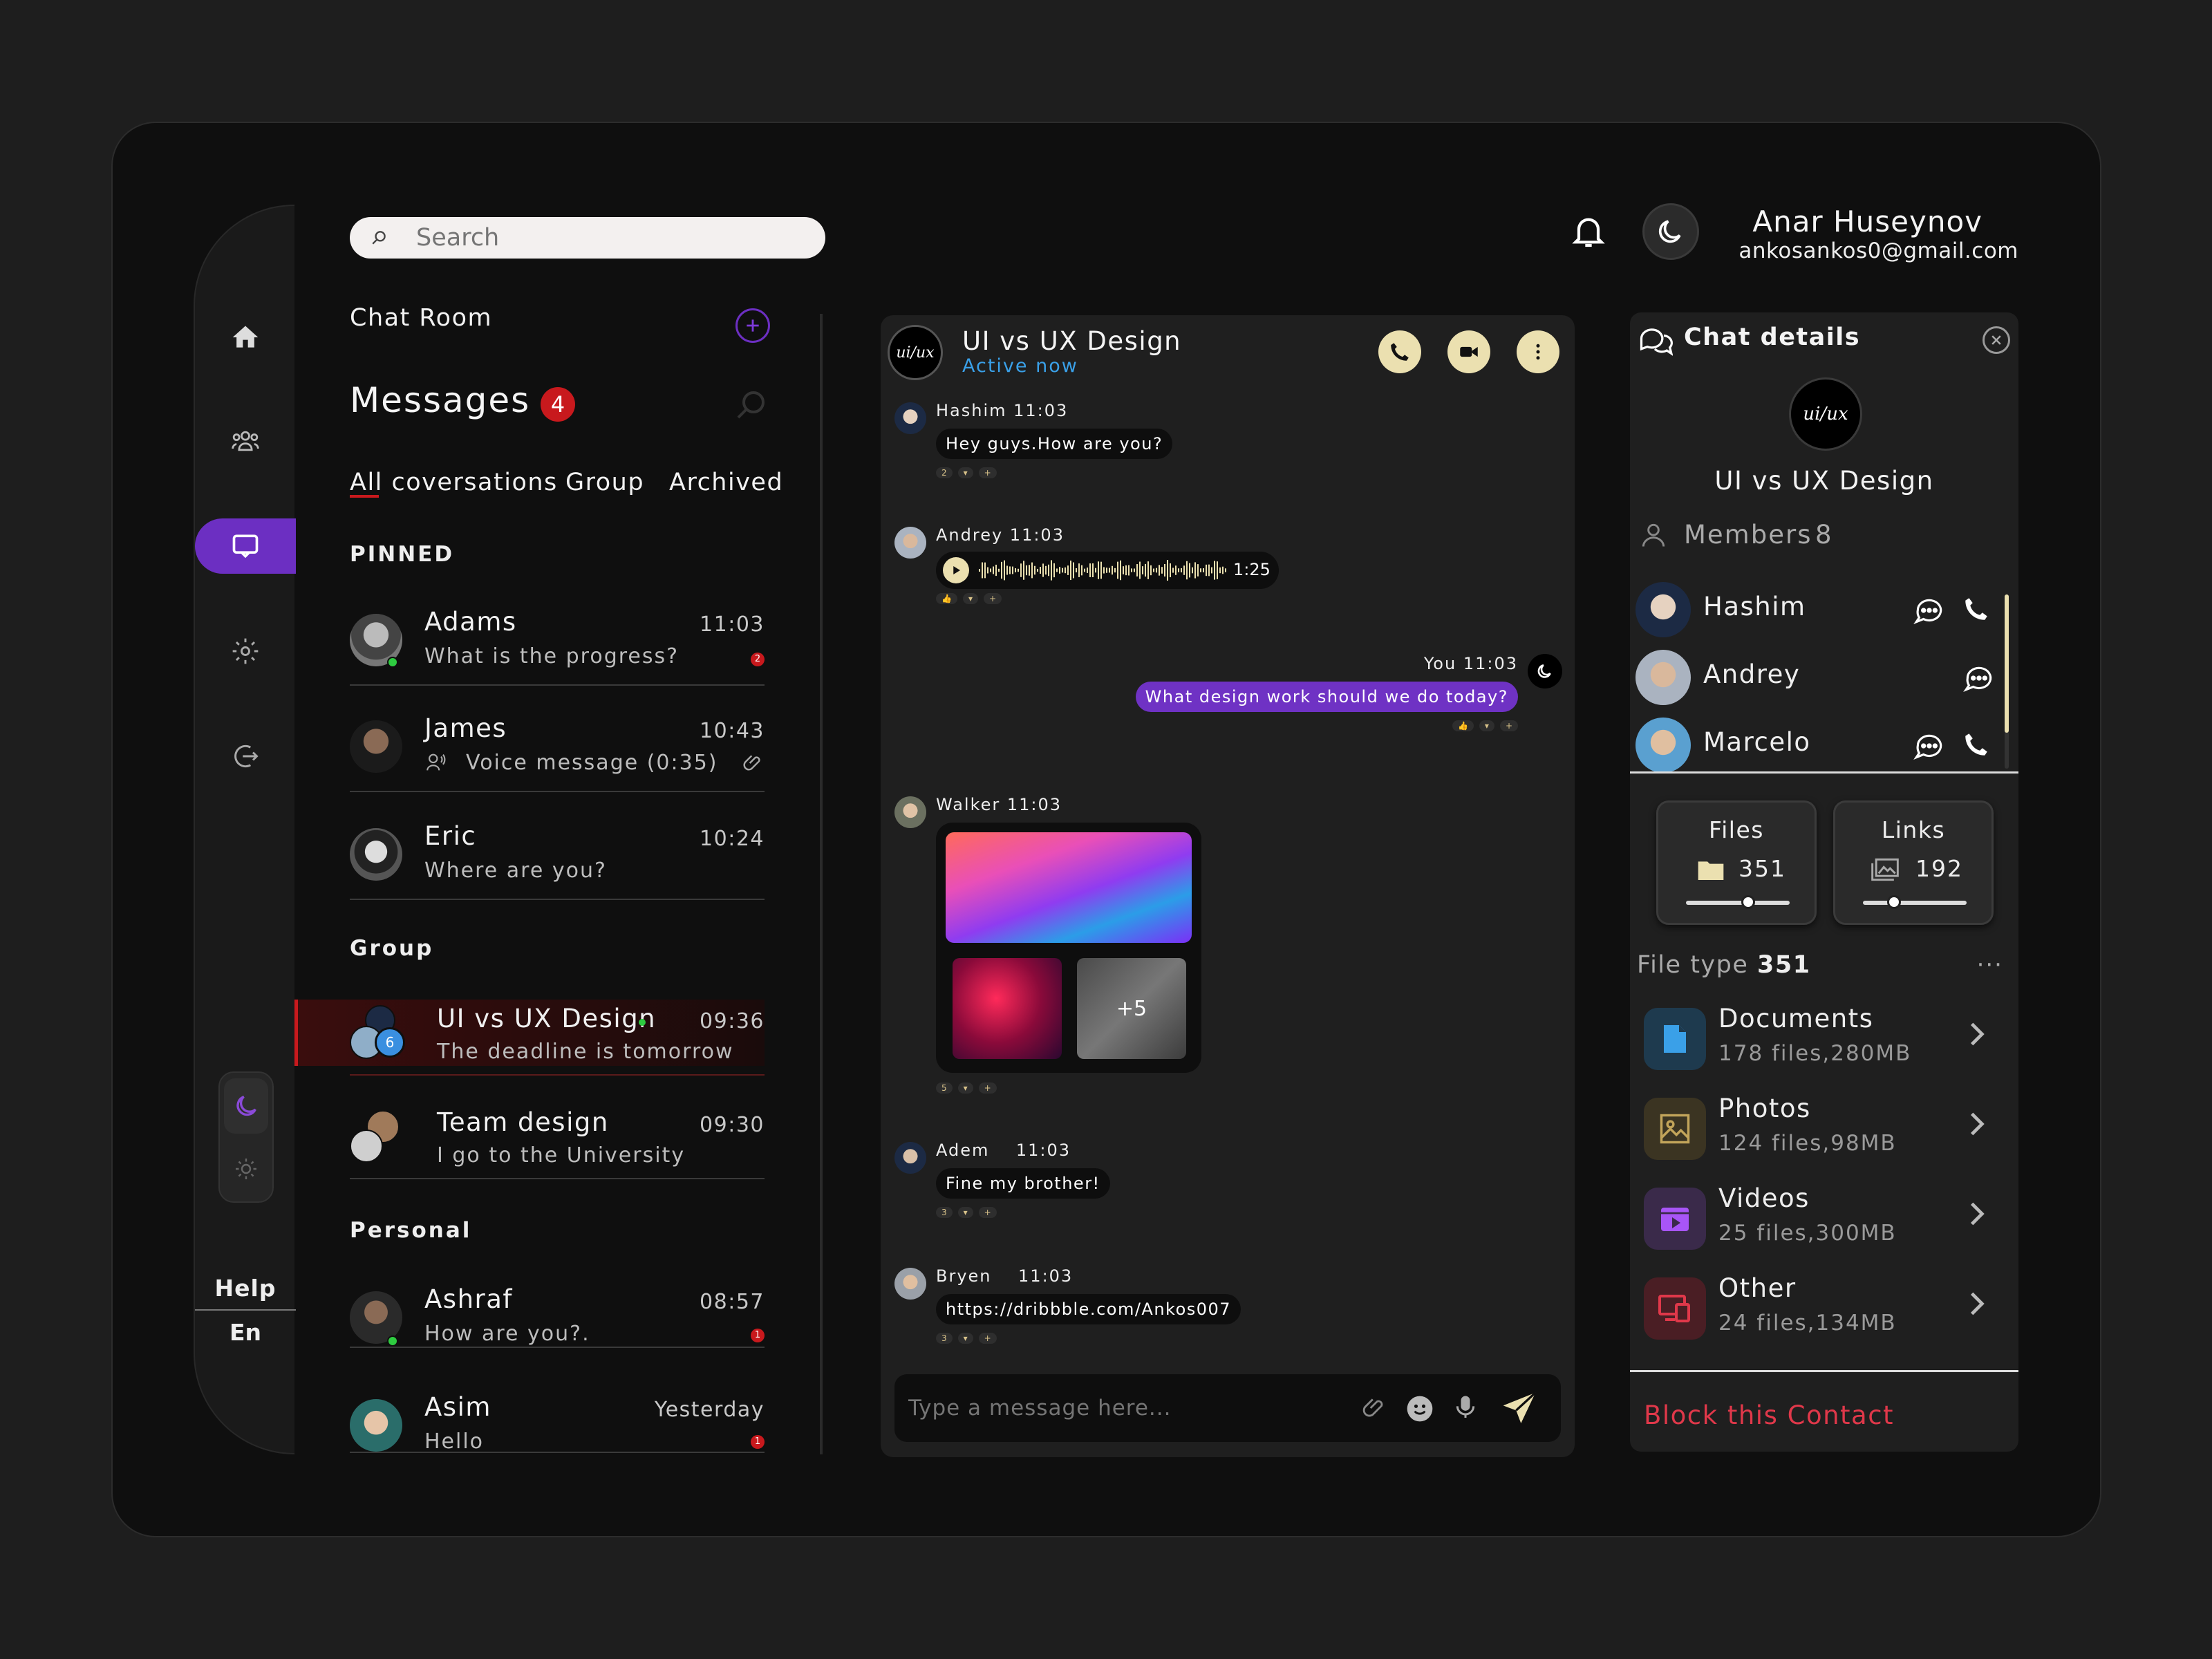 The width and height of the screenshot is (2212, 1659). Describe the element at coordinates (1825, 610) in the screenshot. I see `member-row: Hashim` at that location.